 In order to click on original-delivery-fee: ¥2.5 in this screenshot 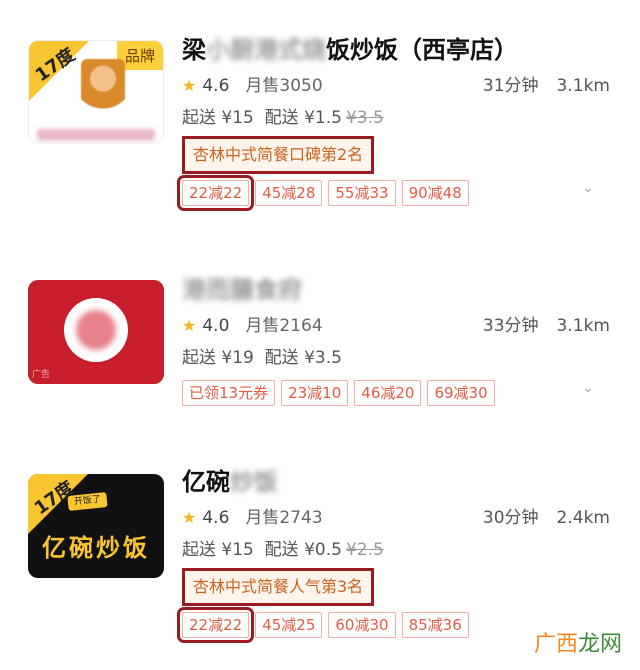, I will do `click(364, 550)`.